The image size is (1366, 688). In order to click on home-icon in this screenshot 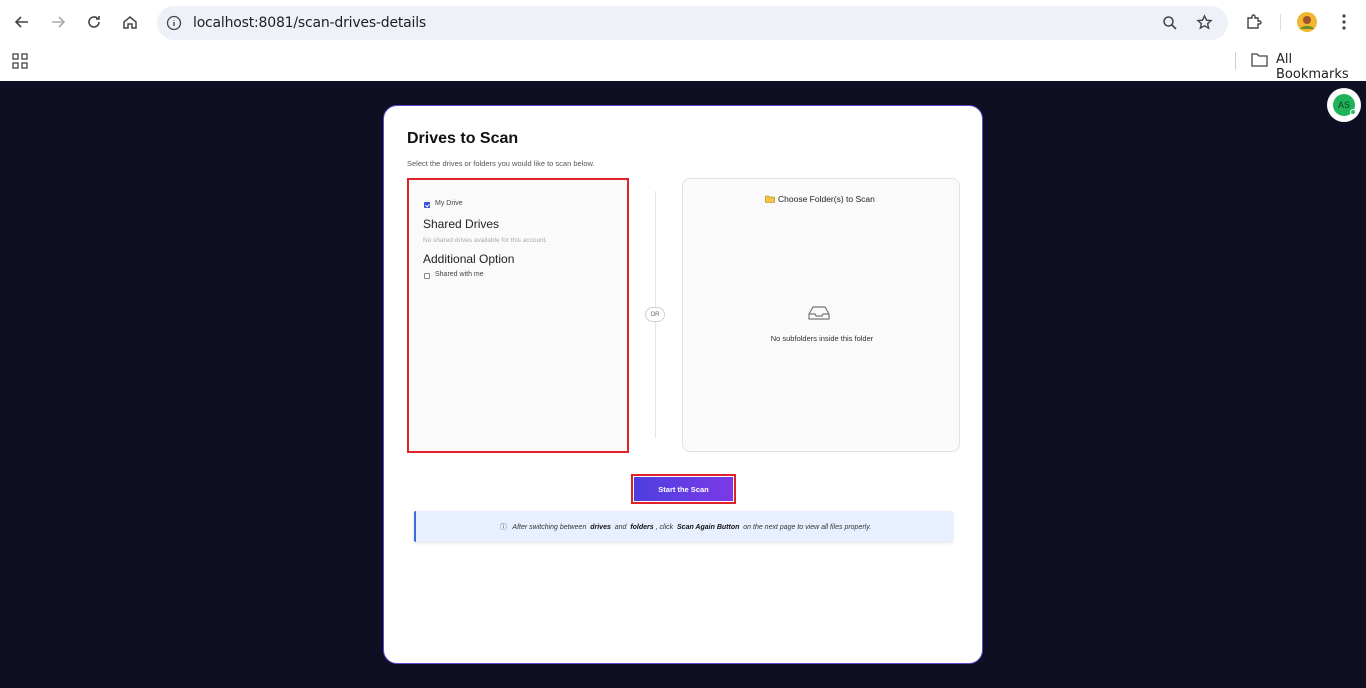, I will do `click(130, 22)`.